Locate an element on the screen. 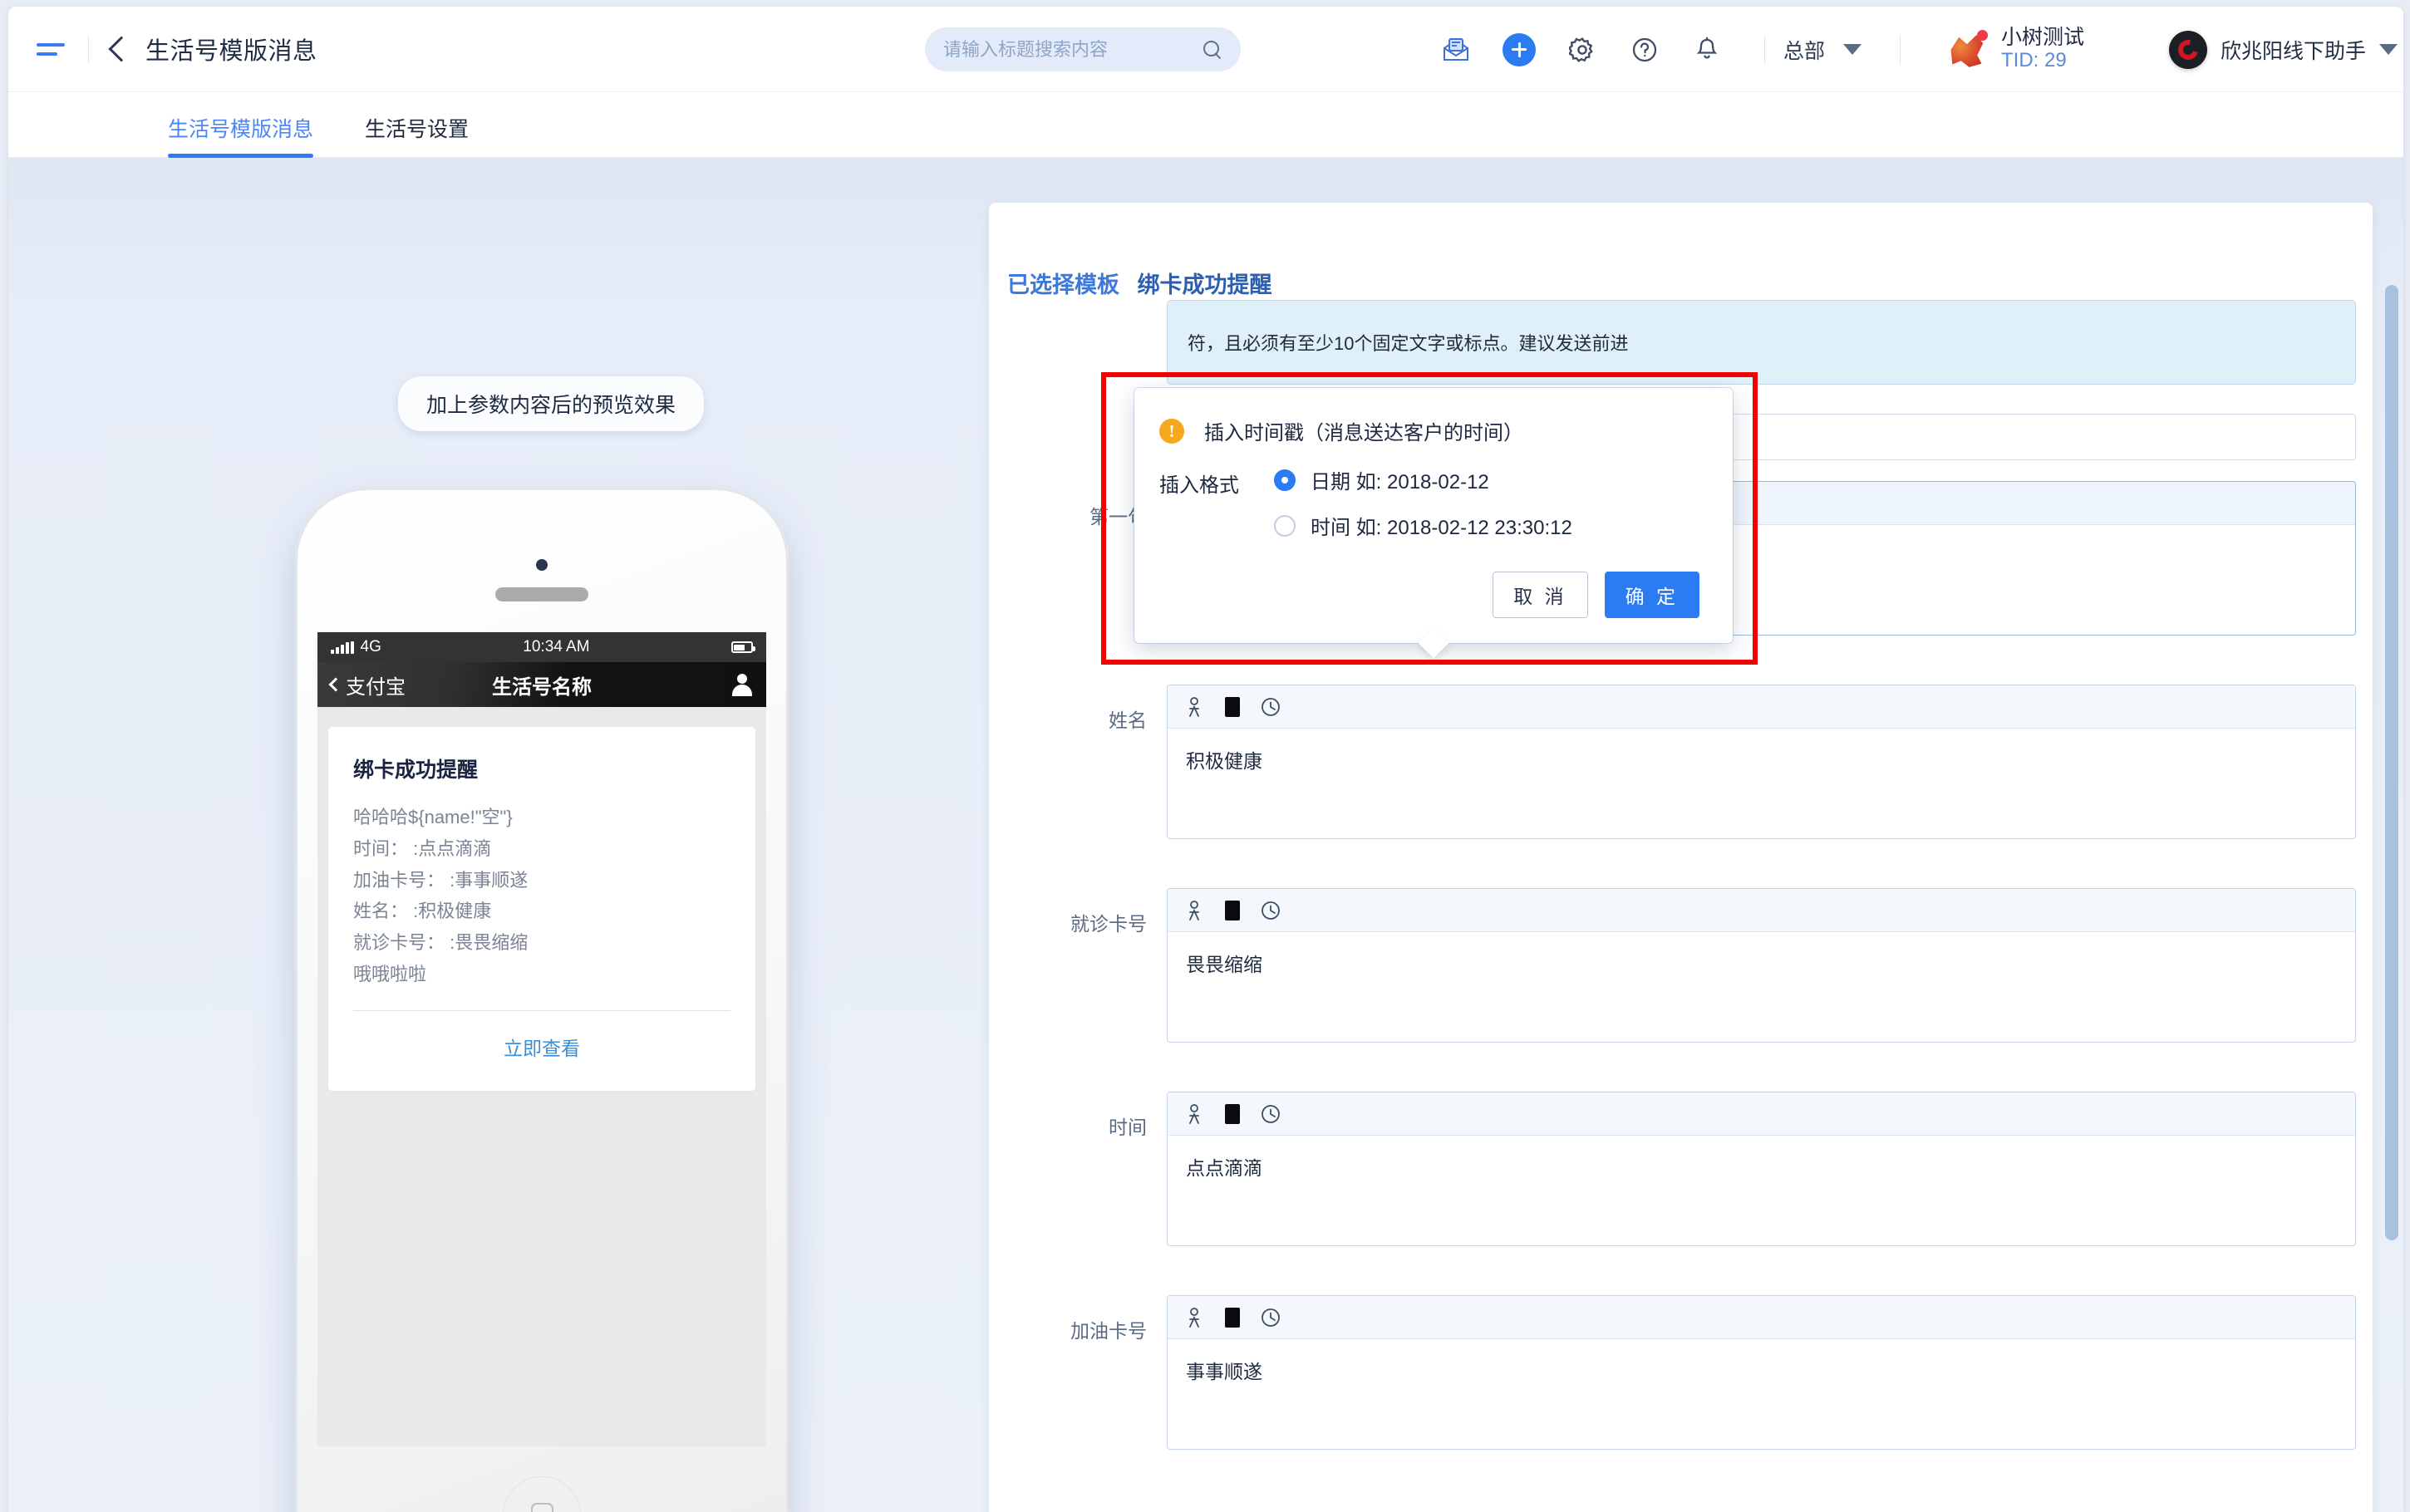 The width and height of the screenshot is (2410, 1512). field-label: 时间 is located at coordinates (1128, 1127).